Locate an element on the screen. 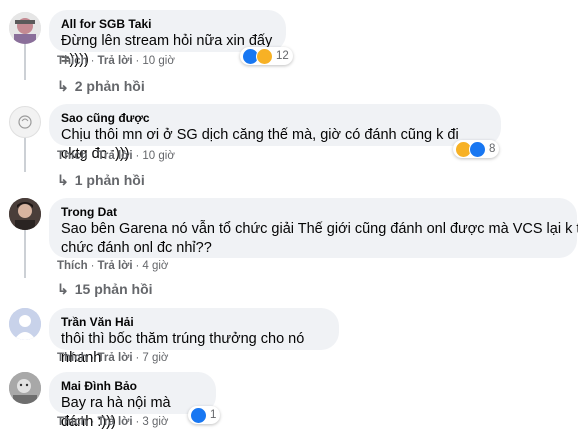 The width and height of the screenshot is (578, 436). reaction-summary: 8 is located at coordinates (476, 149).